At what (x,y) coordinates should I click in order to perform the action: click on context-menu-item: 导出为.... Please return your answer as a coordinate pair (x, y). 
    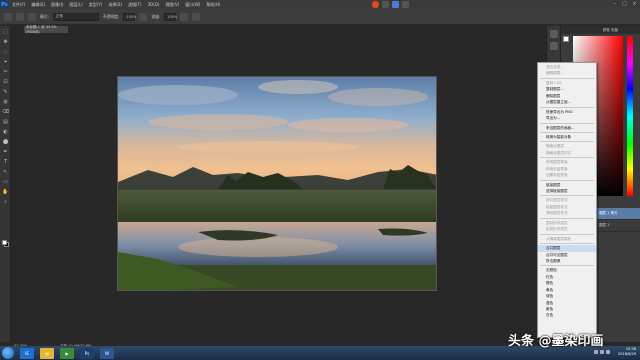
    Looking at the image, I should click on (567, 118).